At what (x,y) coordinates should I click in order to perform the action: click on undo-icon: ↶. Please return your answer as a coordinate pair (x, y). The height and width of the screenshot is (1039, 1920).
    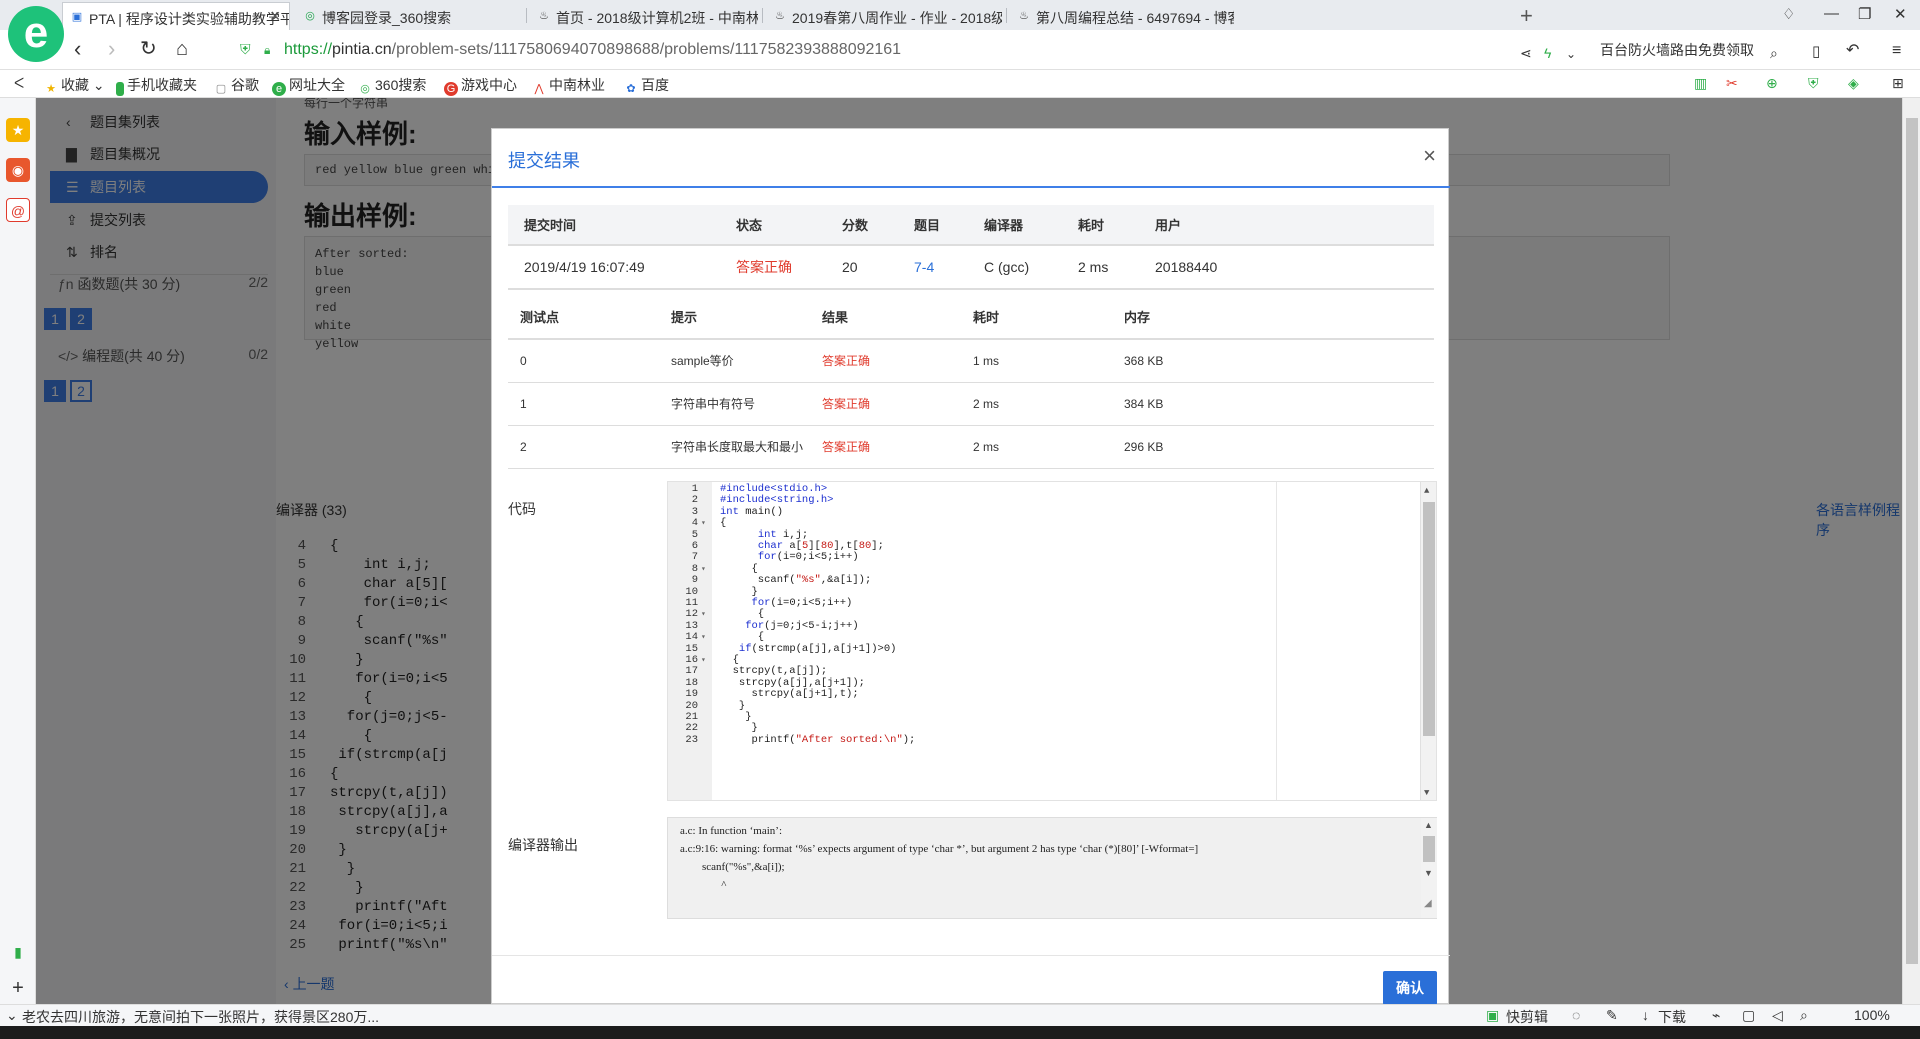
    Looking at the image, I should click on (1852, 51).